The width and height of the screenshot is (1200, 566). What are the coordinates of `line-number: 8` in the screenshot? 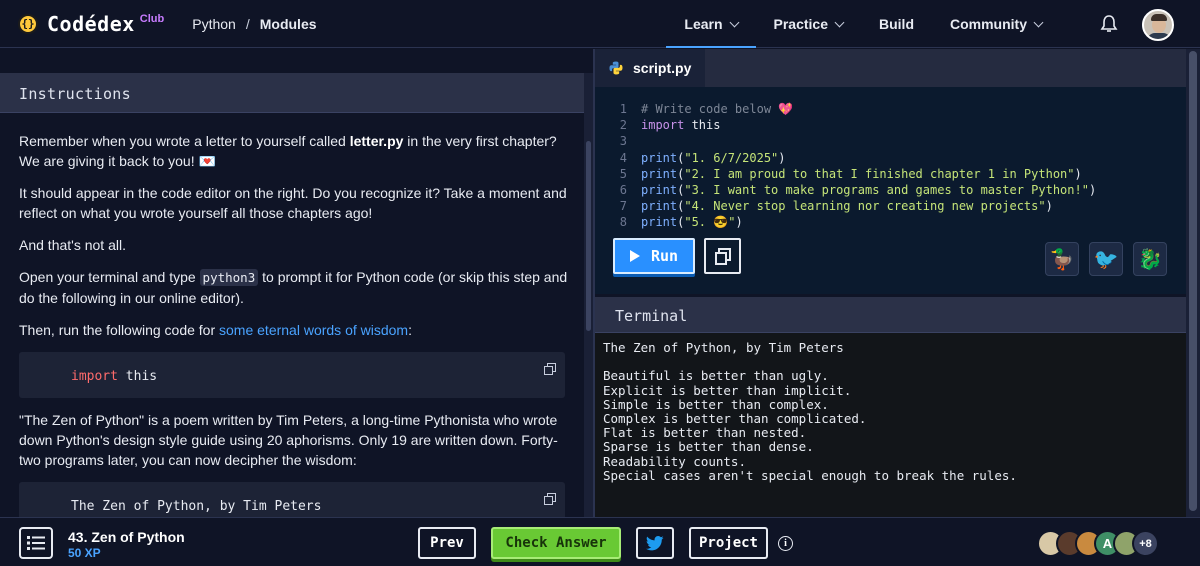 It's located at (623, 222).